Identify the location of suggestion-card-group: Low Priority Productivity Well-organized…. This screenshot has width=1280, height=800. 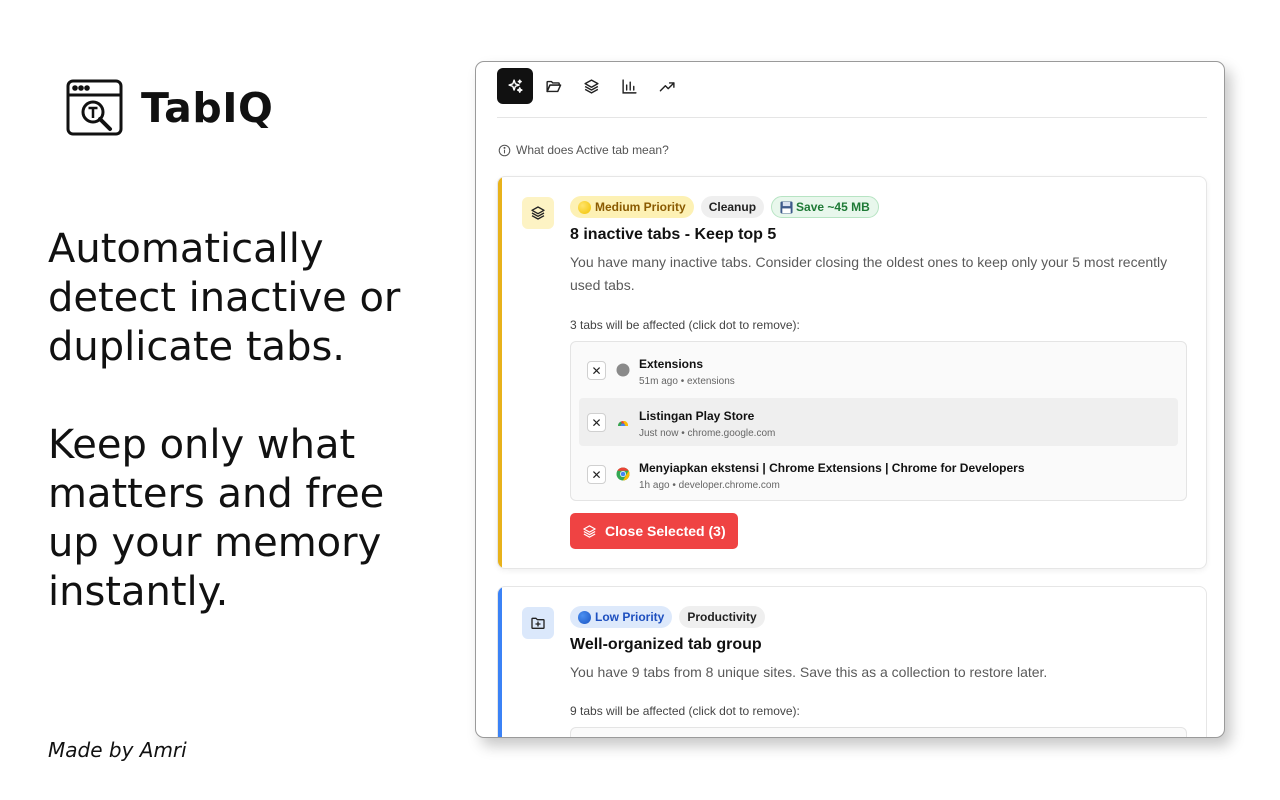
(852, 661).